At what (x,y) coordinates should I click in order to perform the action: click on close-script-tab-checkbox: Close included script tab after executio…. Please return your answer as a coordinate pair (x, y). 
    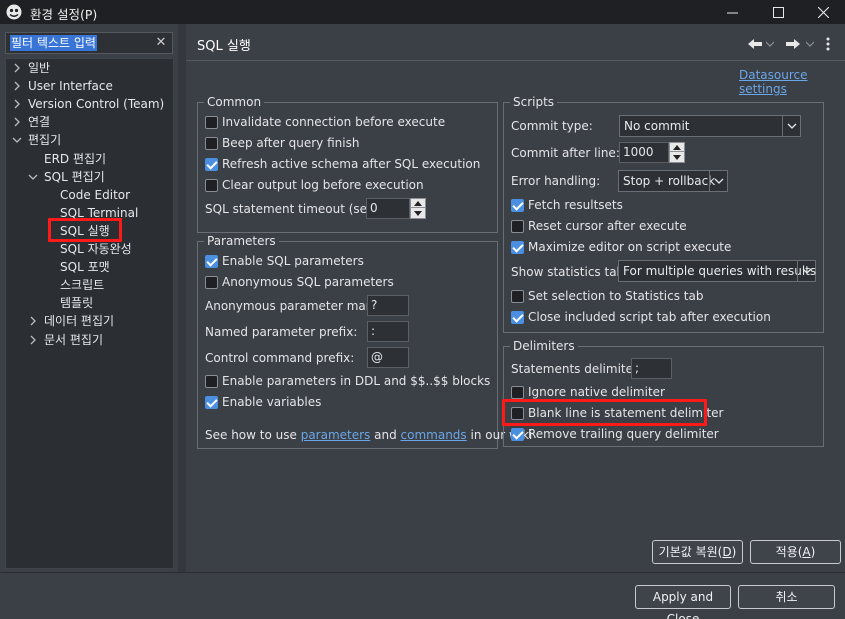
    Looking at the image, I should click on (641, 317).